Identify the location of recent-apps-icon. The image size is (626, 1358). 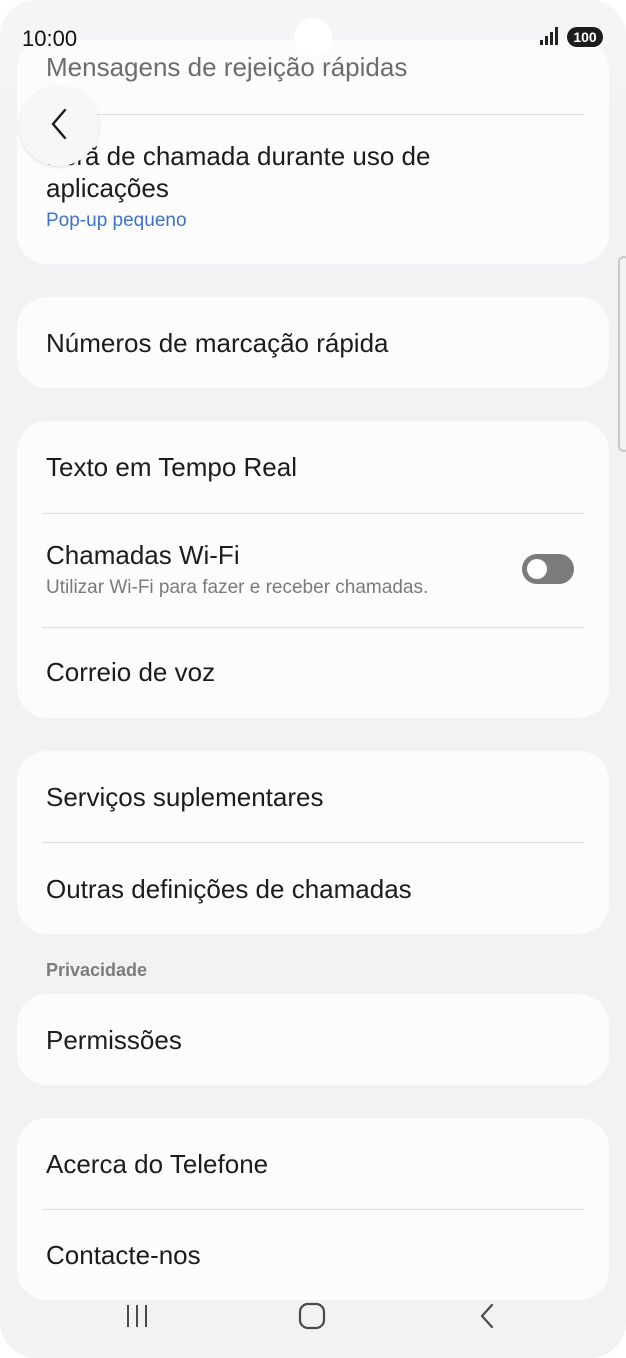
(137, 1318).